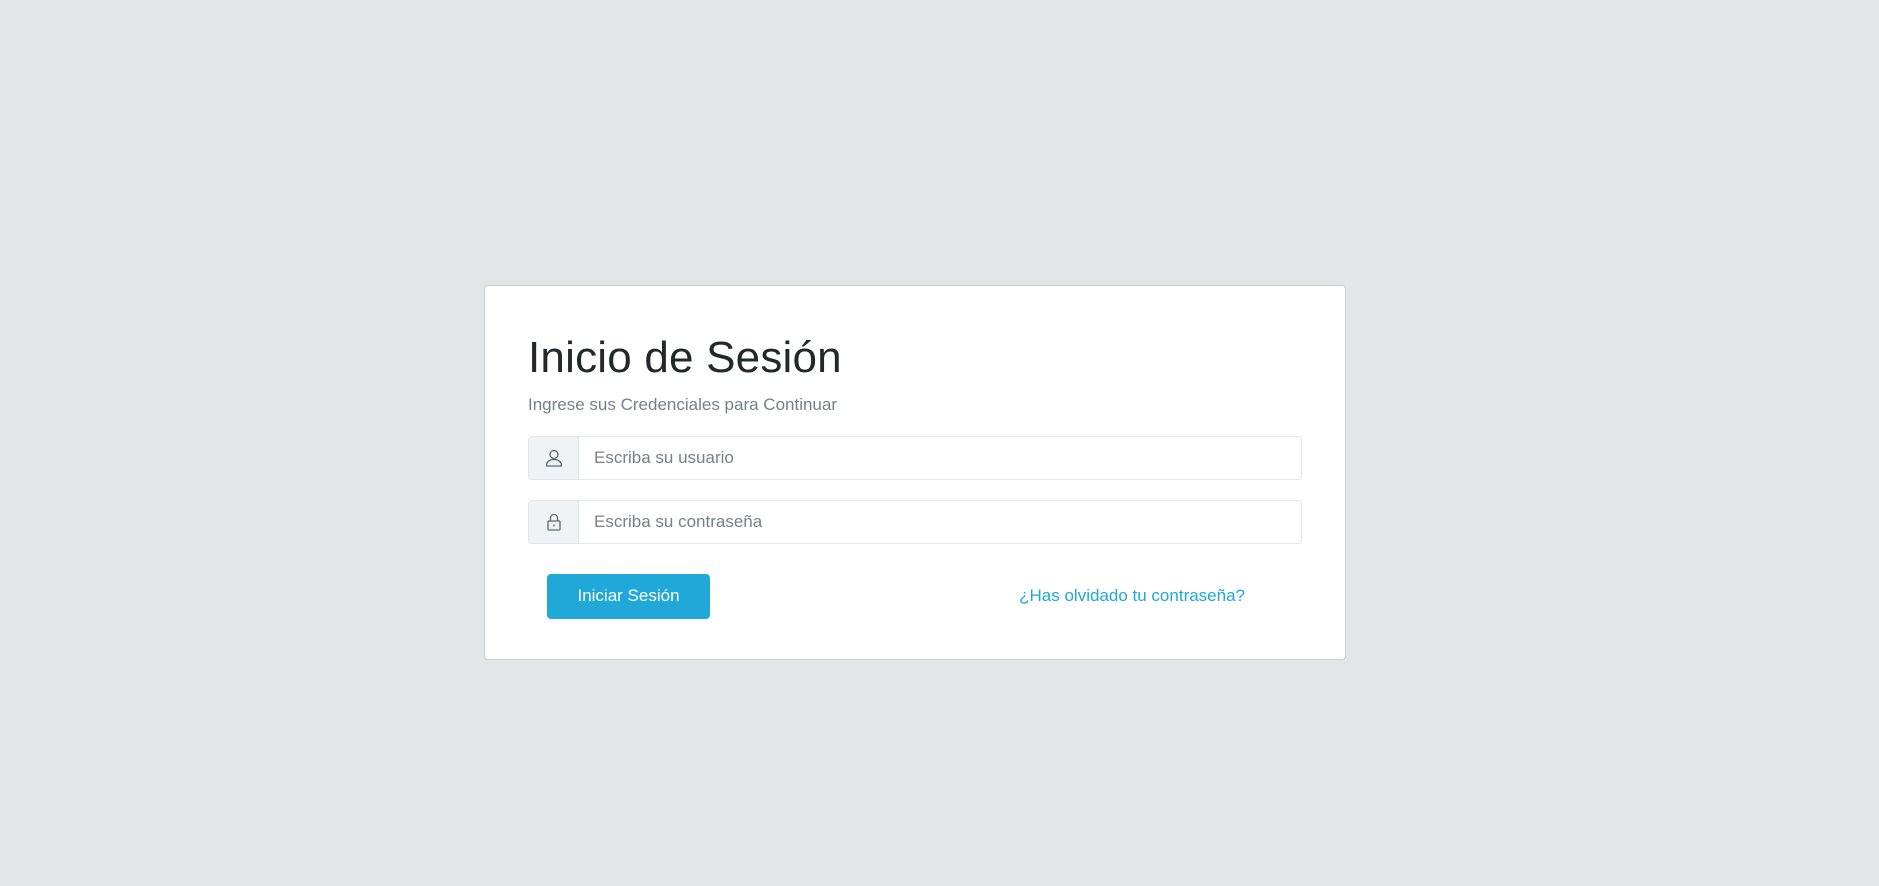 Image resolution: width=1879 pixels, height=886 pixels. I want to click on password-input, so click(940, 521).